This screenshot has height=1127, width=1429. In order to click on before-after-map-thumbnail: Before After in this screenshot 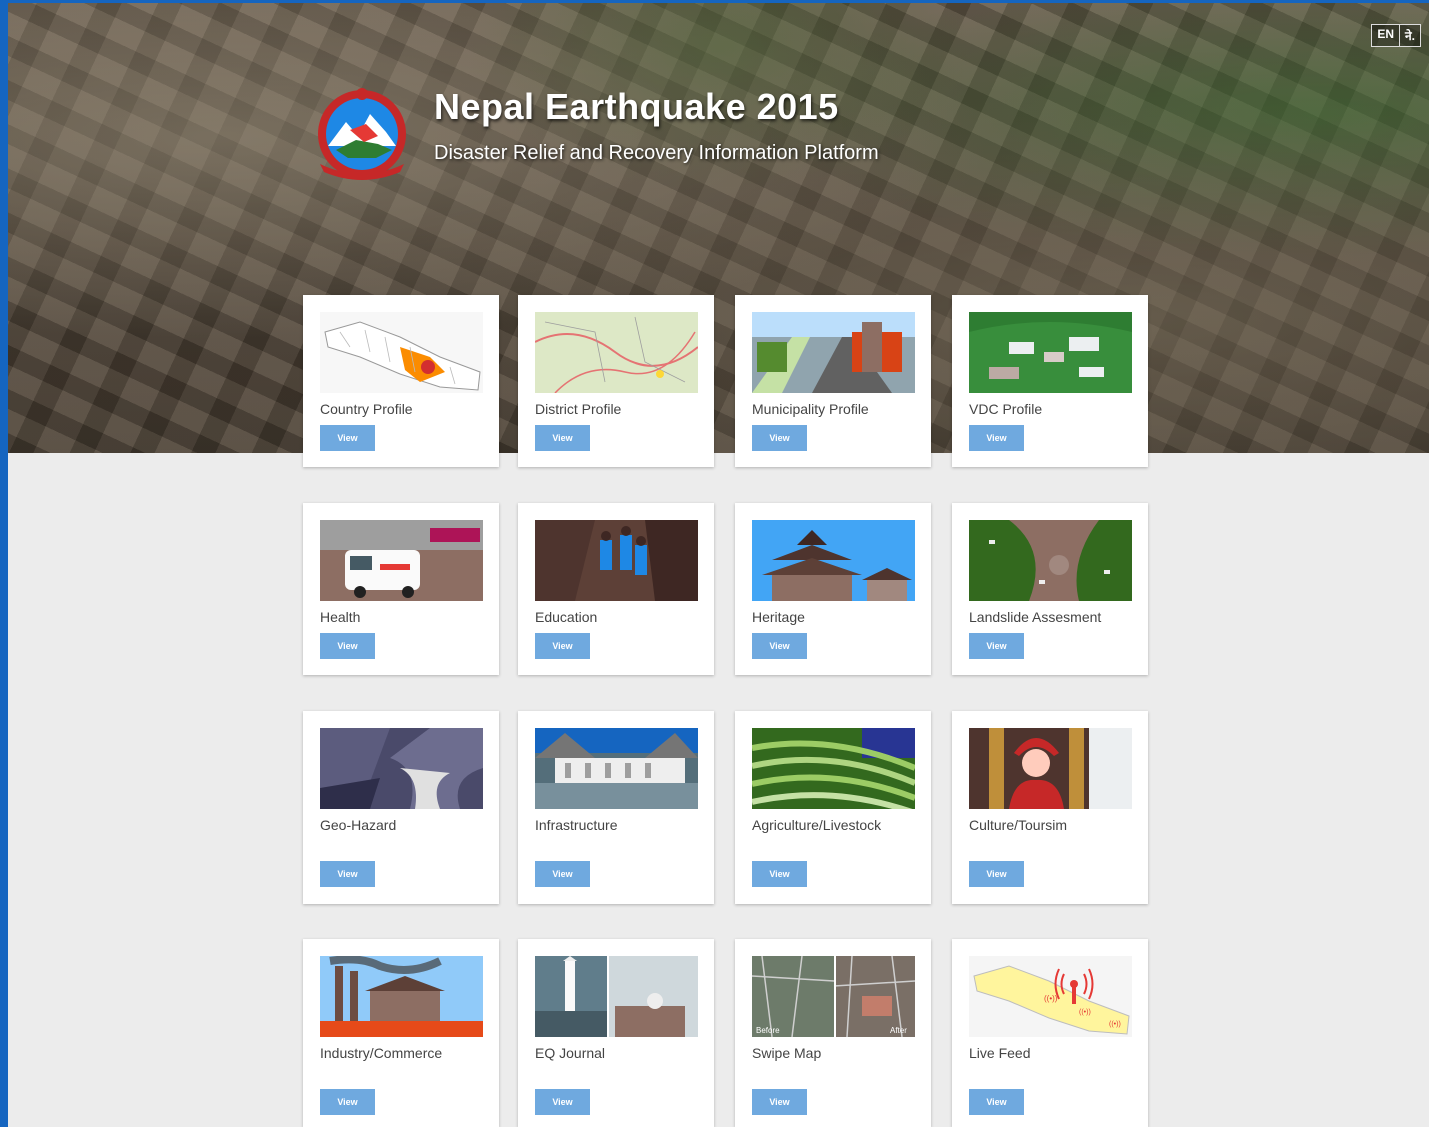, I will do `click(833, 996)`.